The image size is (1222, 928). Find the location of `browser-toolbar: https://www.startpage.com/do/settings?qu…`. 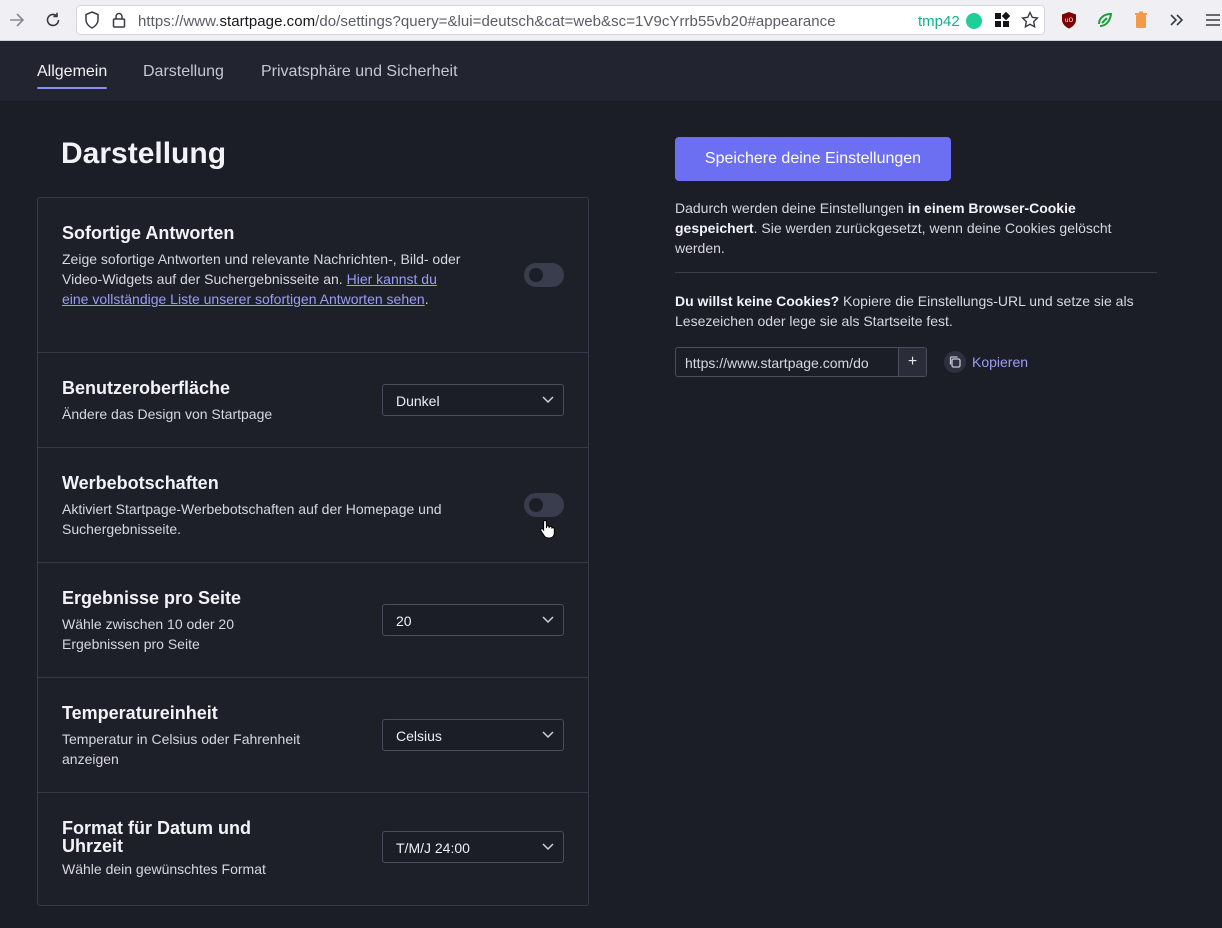

browser-toolbar: https://www.startpage.com/do/settings?qu… is located at coordinates (611, 20).